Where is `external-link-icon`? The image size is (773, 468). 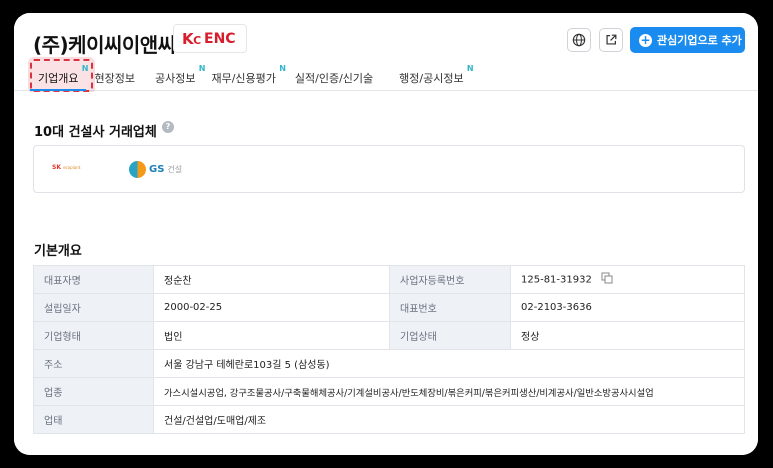 external-link-icon is located at coordinates (611, 40).